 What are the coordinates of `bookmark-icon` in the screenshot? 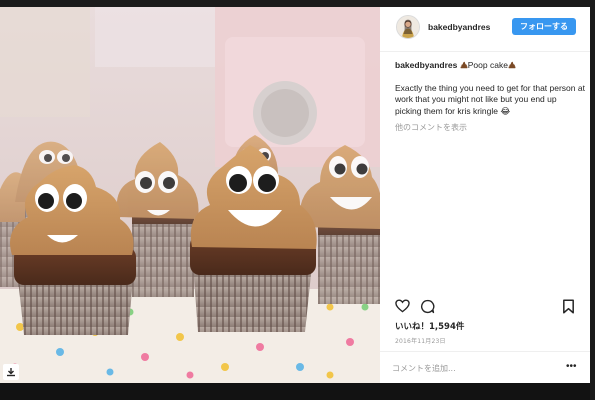 It's located at (568, 306).